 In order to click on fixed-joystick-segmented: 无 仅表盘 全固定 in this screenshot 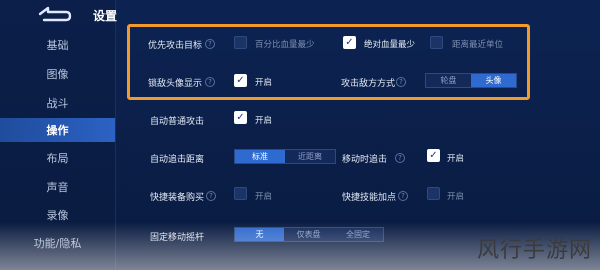, I will do `click(309, 234)`.